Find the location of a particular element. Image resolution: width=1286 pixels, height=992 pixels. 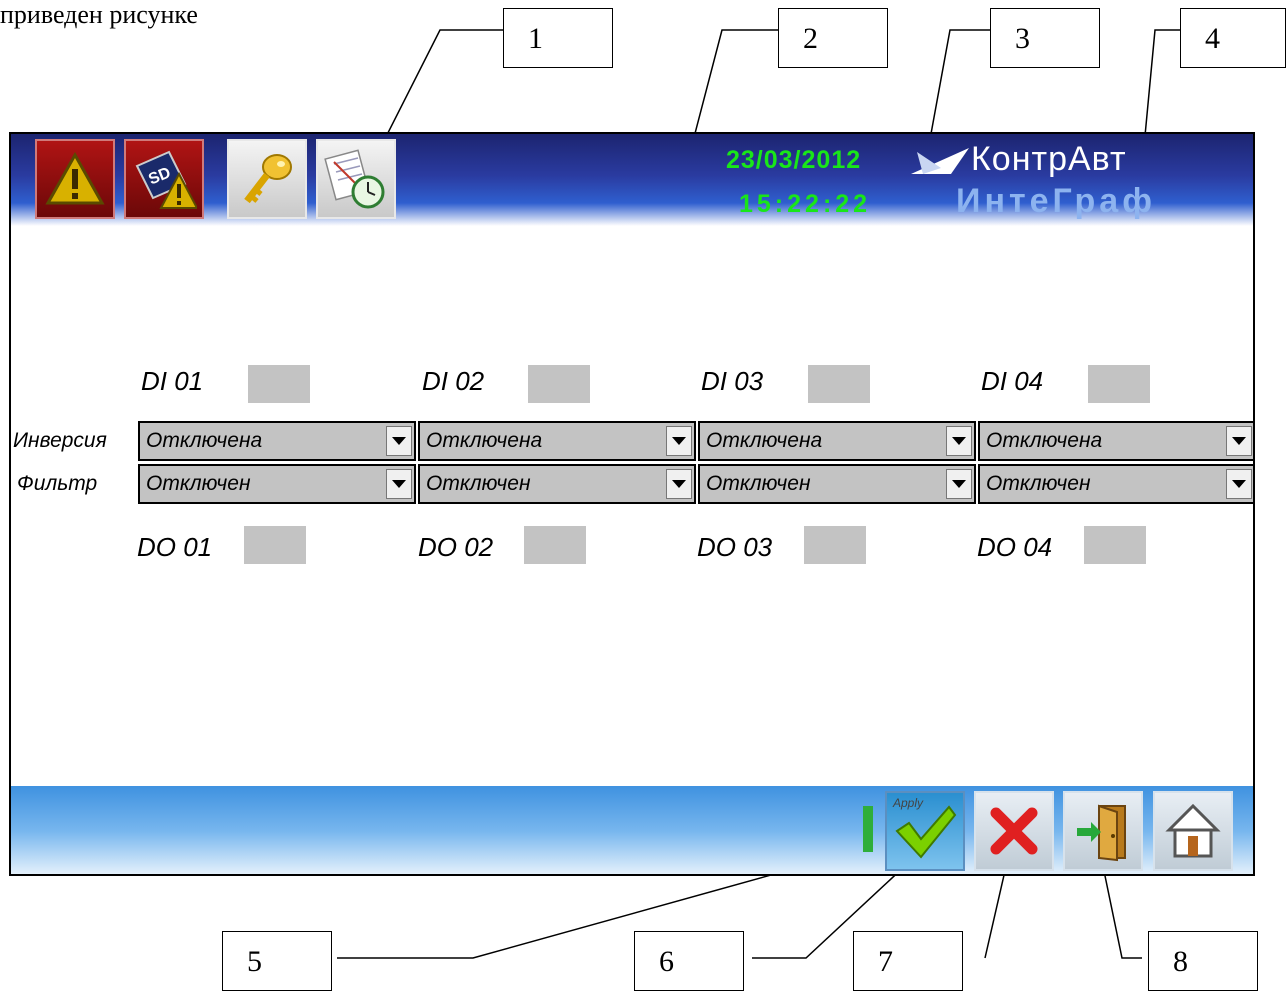

sd-card-warning-icon: SD is located at coordinates (166, 179).